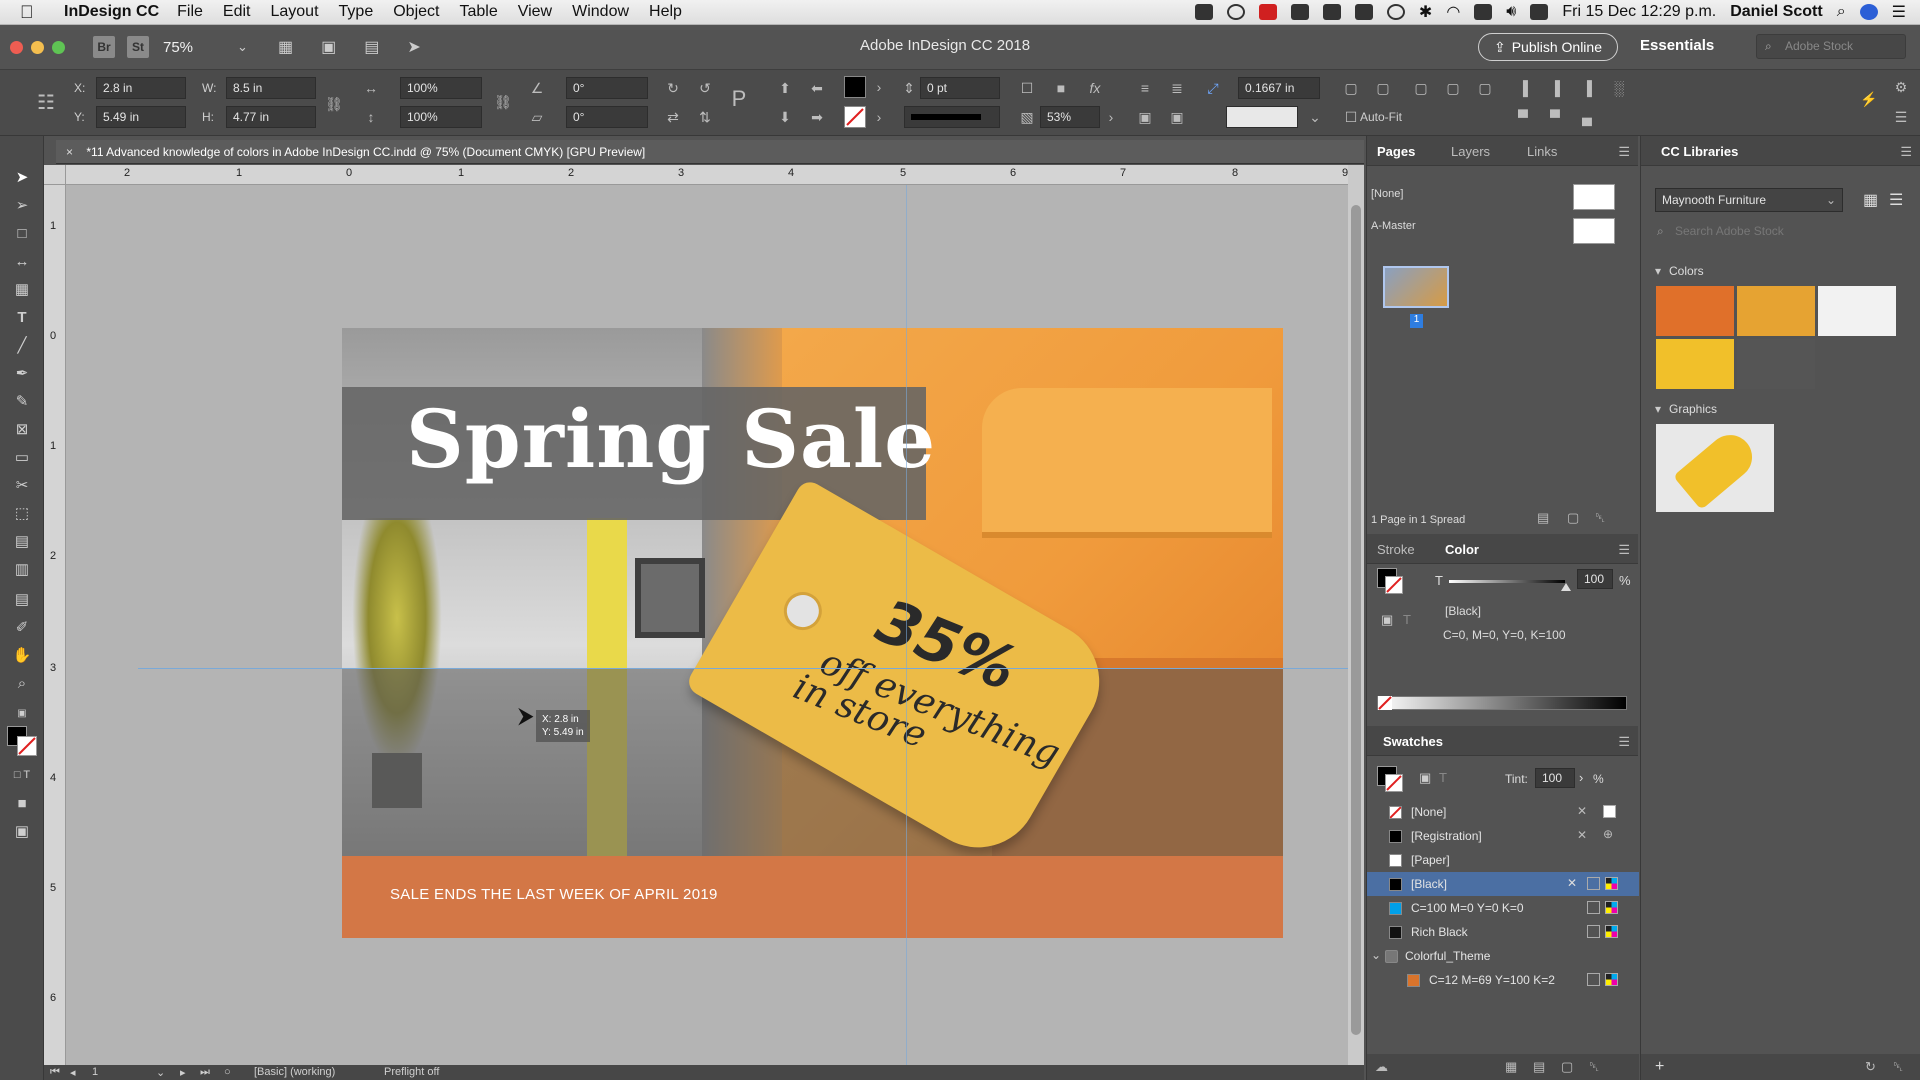 The height and width of the screenshot is (1080, 1920). Describe the element at coordinates (1542, 151) in the screenshot. I see `tab-links: Links` at that location.